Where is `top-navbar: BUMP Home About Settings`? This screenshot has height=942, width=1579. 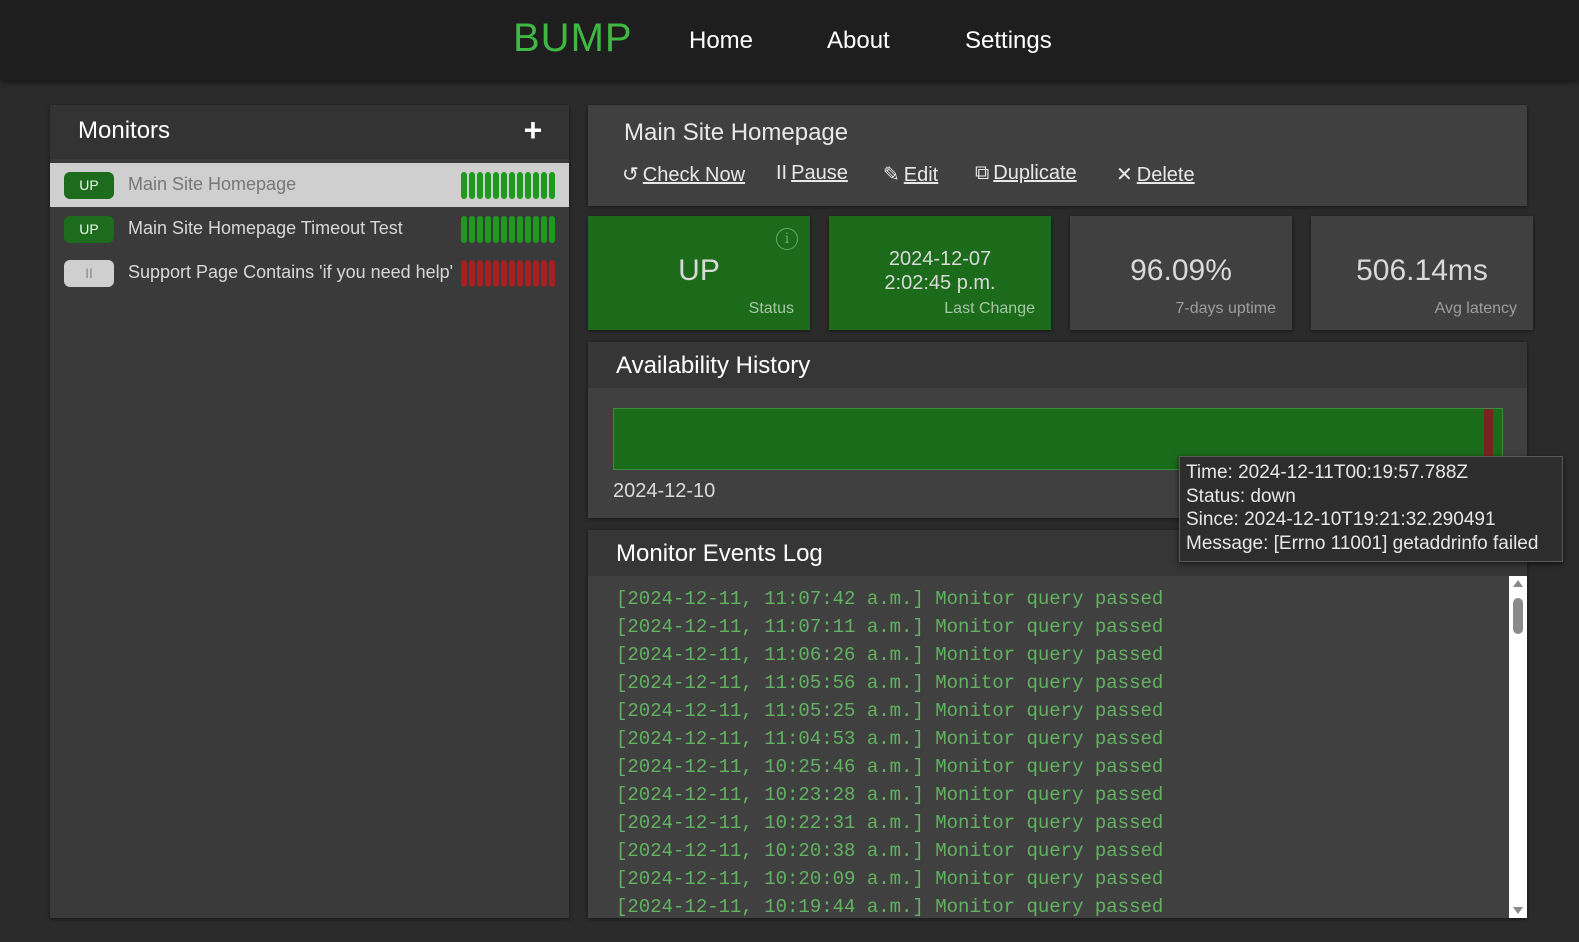
top-navbar: BUMP Home About Settings is located at coordinates (789, 40).